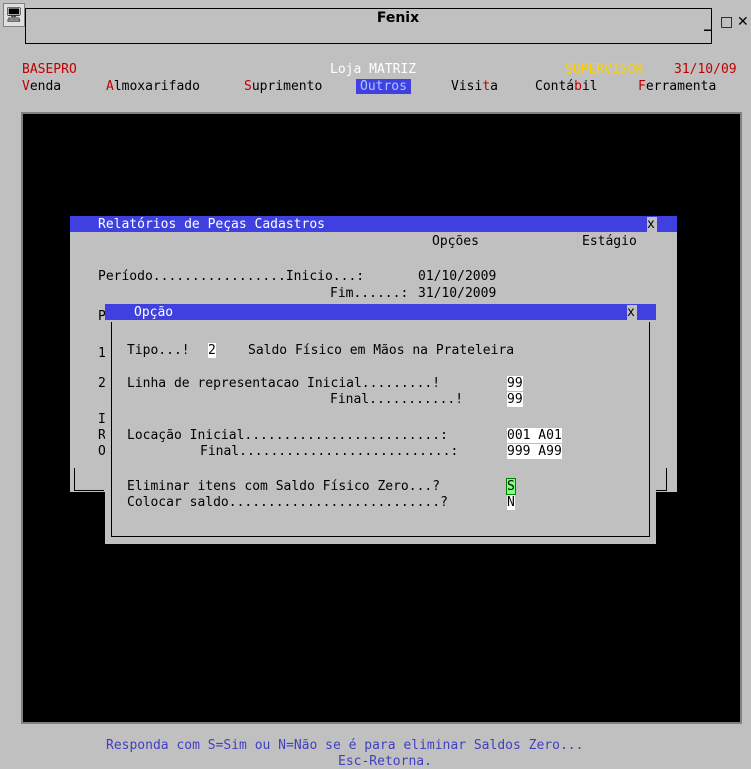 The width and height of the screenshot is (751, 769). Describe the element at coordinates (534, 435) in the screenshot. I see `locacao-inicial-field: 001 A01` at that location.